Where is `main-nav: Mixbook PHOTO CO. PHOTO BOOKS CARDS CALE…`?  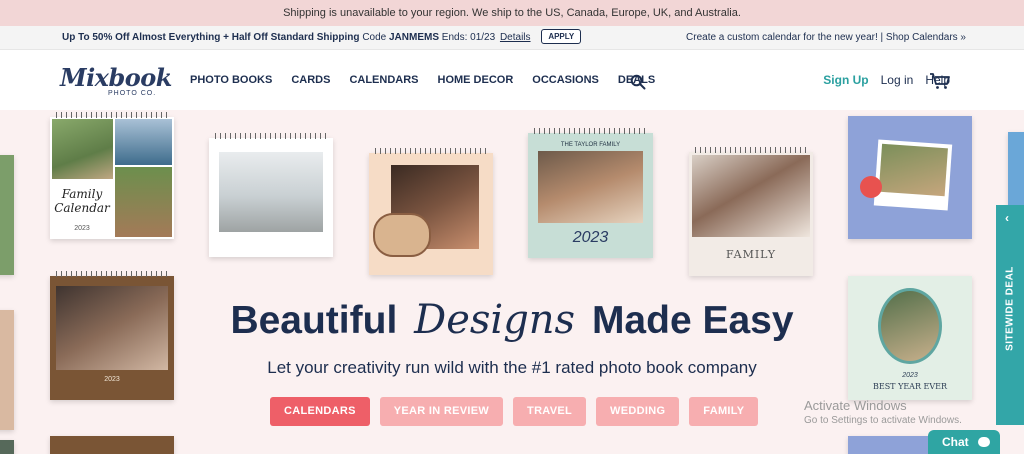 main-nav: Mixbook PHOTO CO. PHOTO BOOKS CARDS CALE… is located at coordinates (512, 80).